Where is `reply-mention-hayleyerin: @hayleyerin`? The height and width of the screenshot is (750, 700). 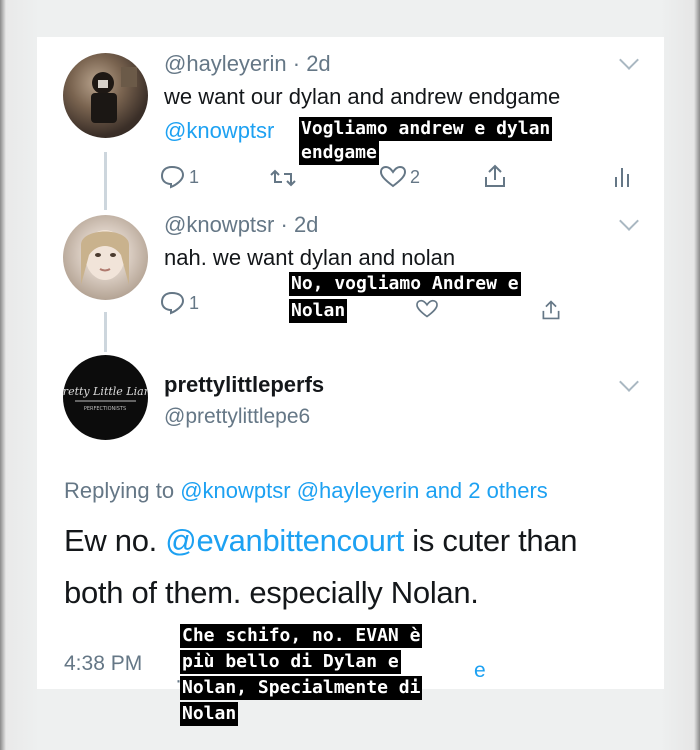 reply-mention-hayleyerin: @hayleyerin is located at coordinates (358, 490).